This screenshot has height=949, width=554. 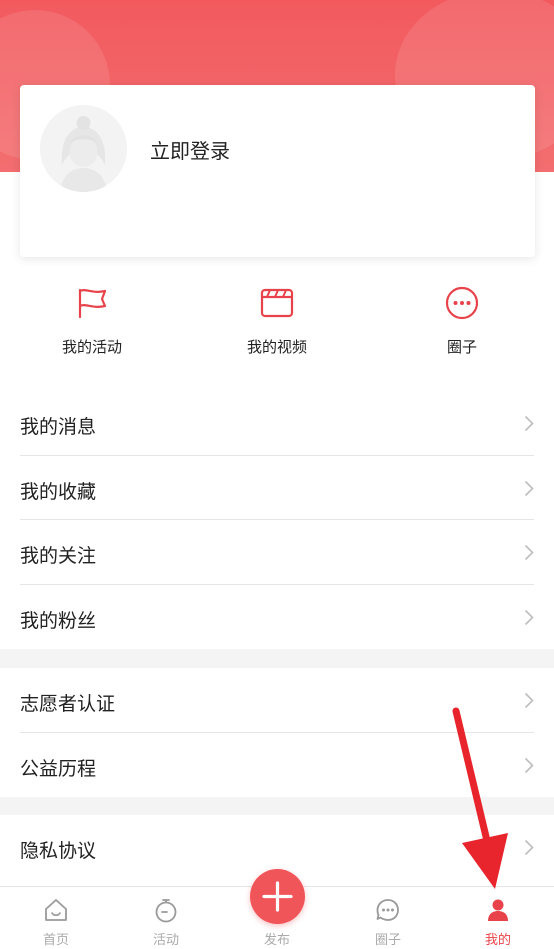 What do you see at coordinates (92, 303) in the screenshot?
I see `flag-icon` at bounding box center [92, 303].